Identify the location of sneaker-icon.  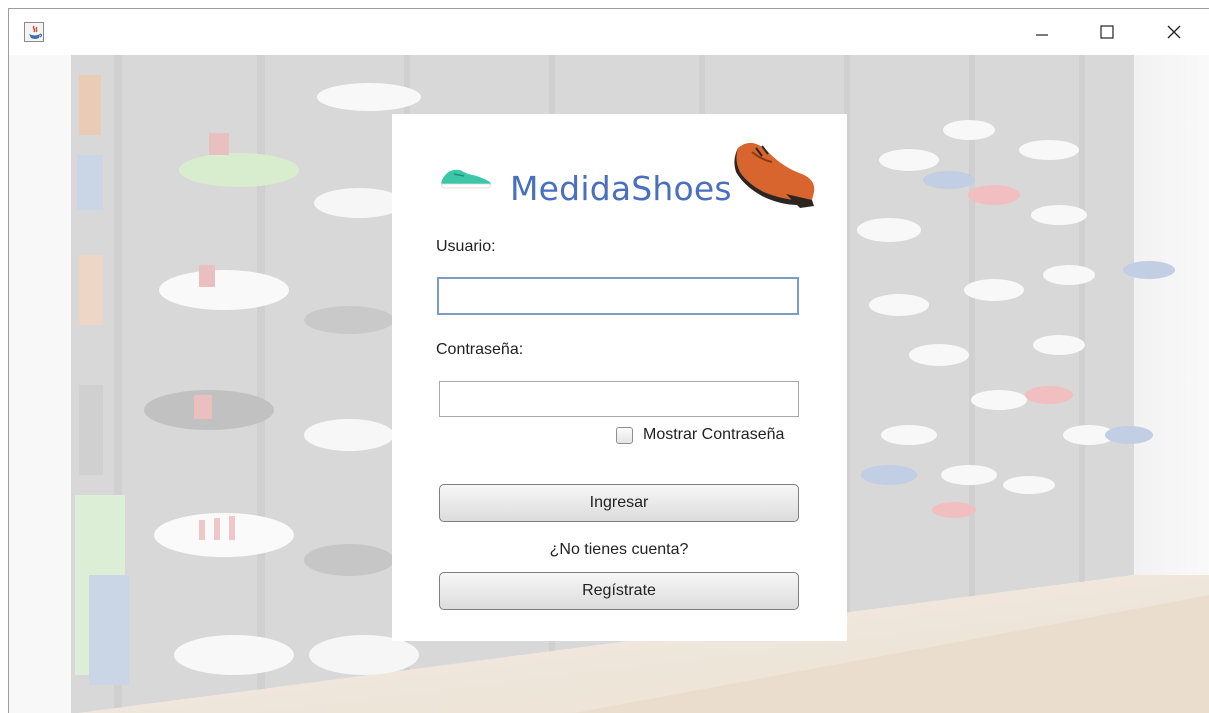
(466, 179).